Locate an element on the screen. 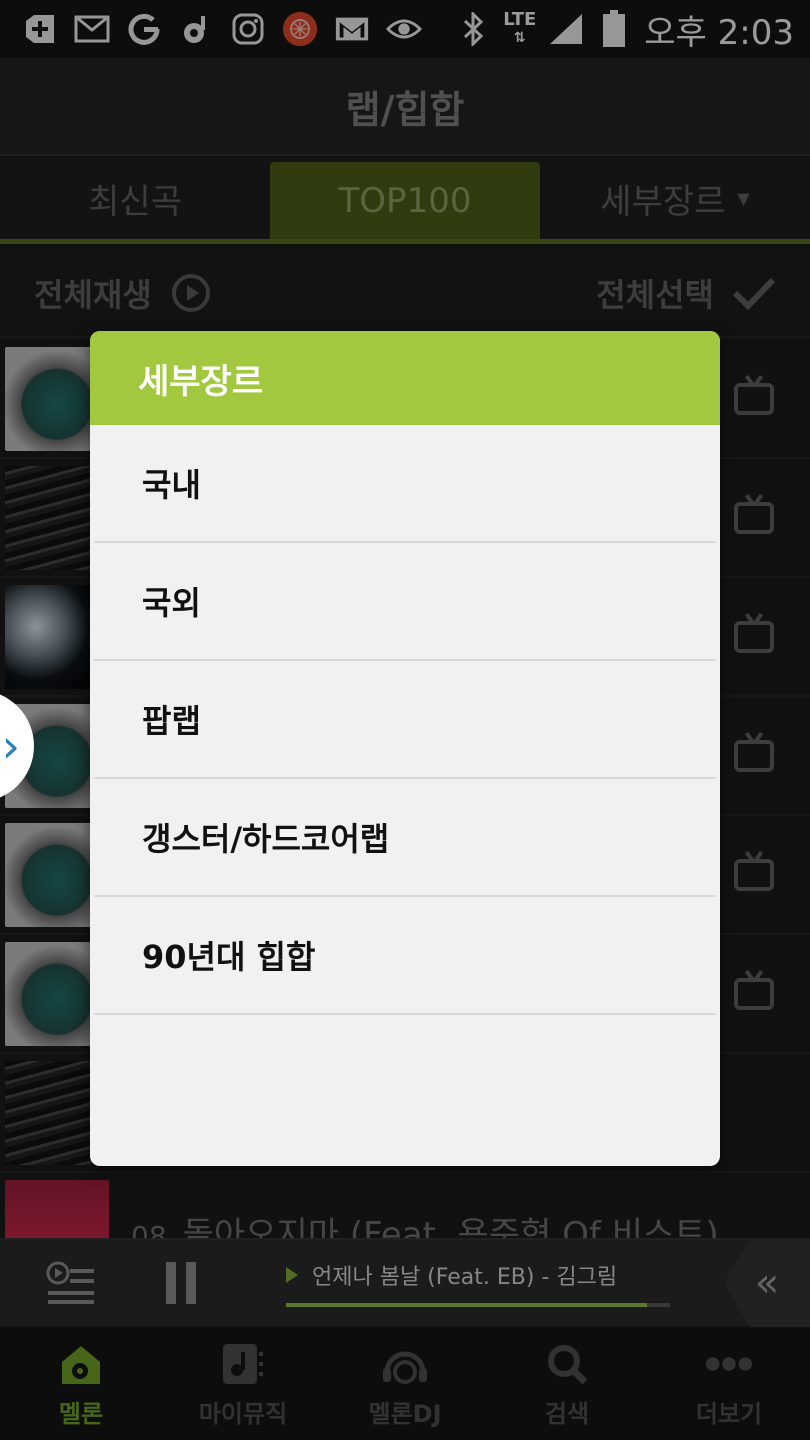 This screenshot has height=1440, width=810. dialog-title: 세부장르 is located at coordinates (201, 381).